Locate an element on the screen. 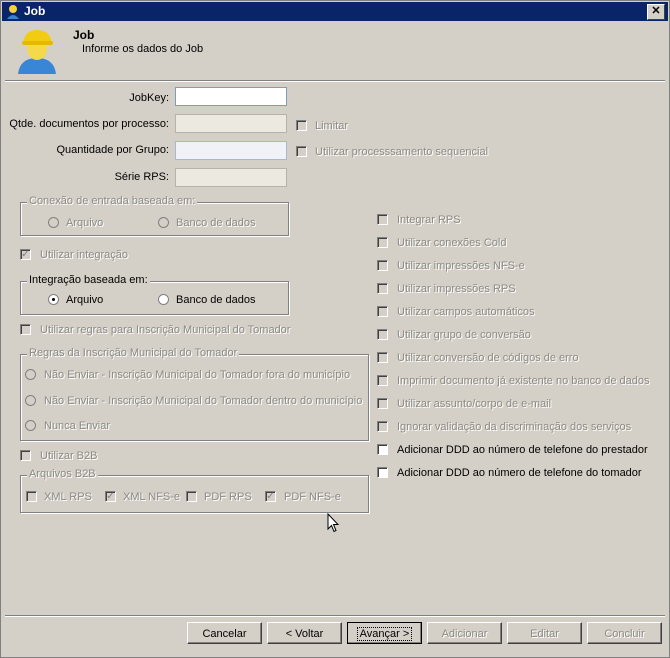  cancel-button: Cancelar is located at coordinates (224, 633).